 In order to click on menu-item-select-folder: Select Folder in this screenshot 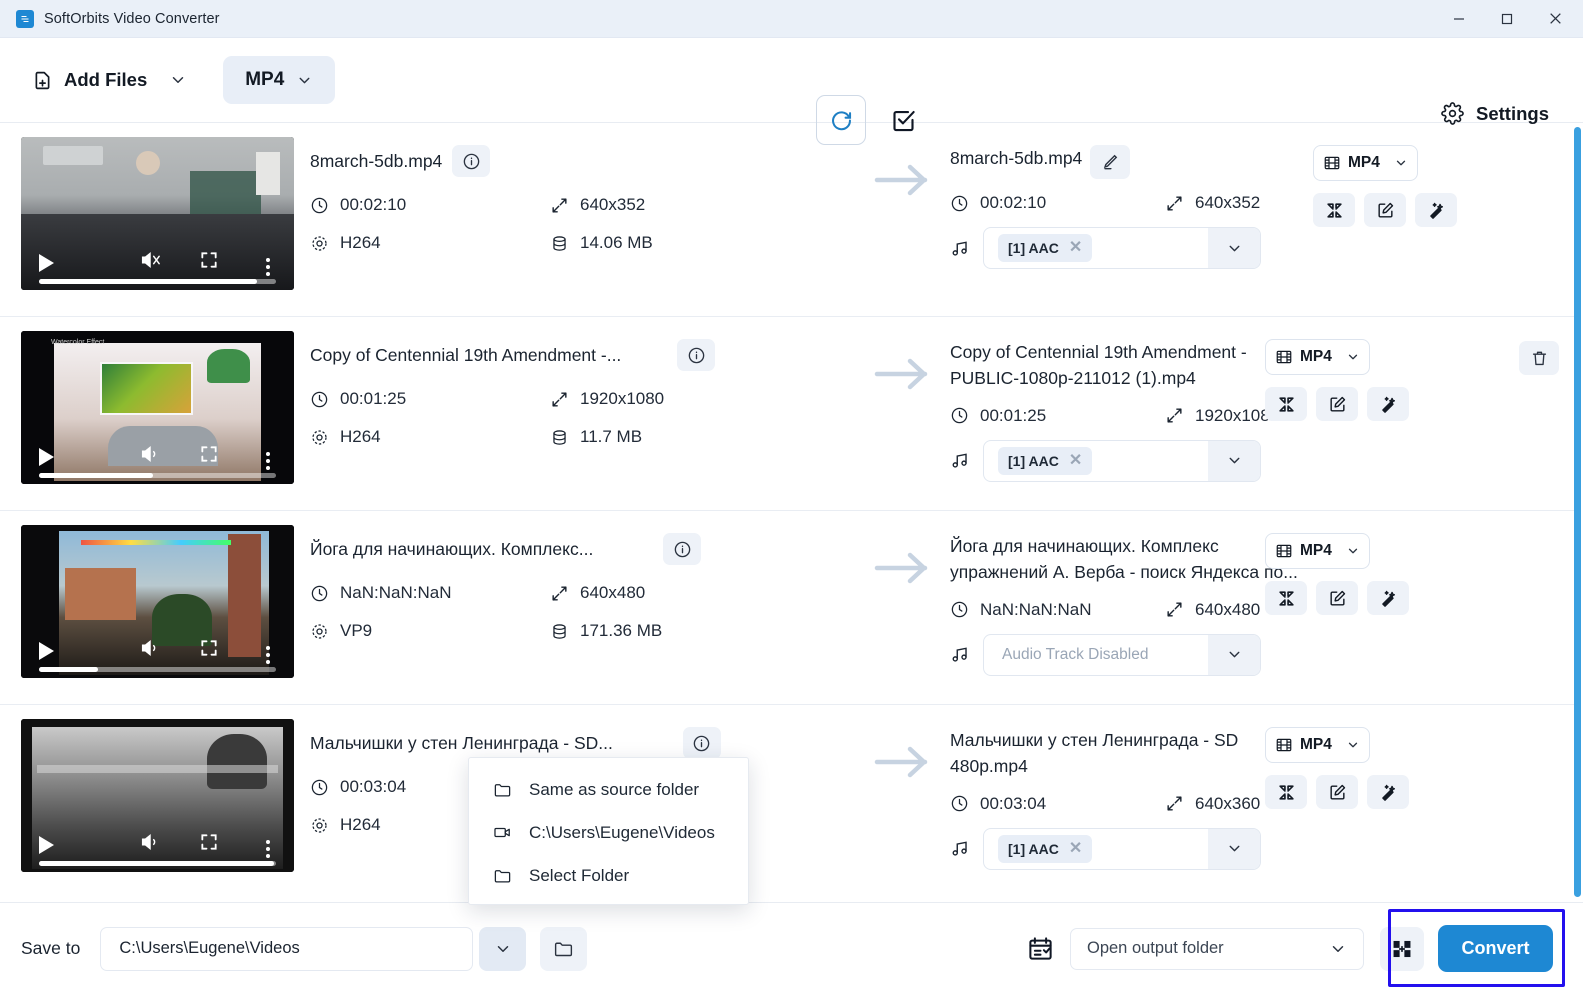, I will do `click(608, 875)`.